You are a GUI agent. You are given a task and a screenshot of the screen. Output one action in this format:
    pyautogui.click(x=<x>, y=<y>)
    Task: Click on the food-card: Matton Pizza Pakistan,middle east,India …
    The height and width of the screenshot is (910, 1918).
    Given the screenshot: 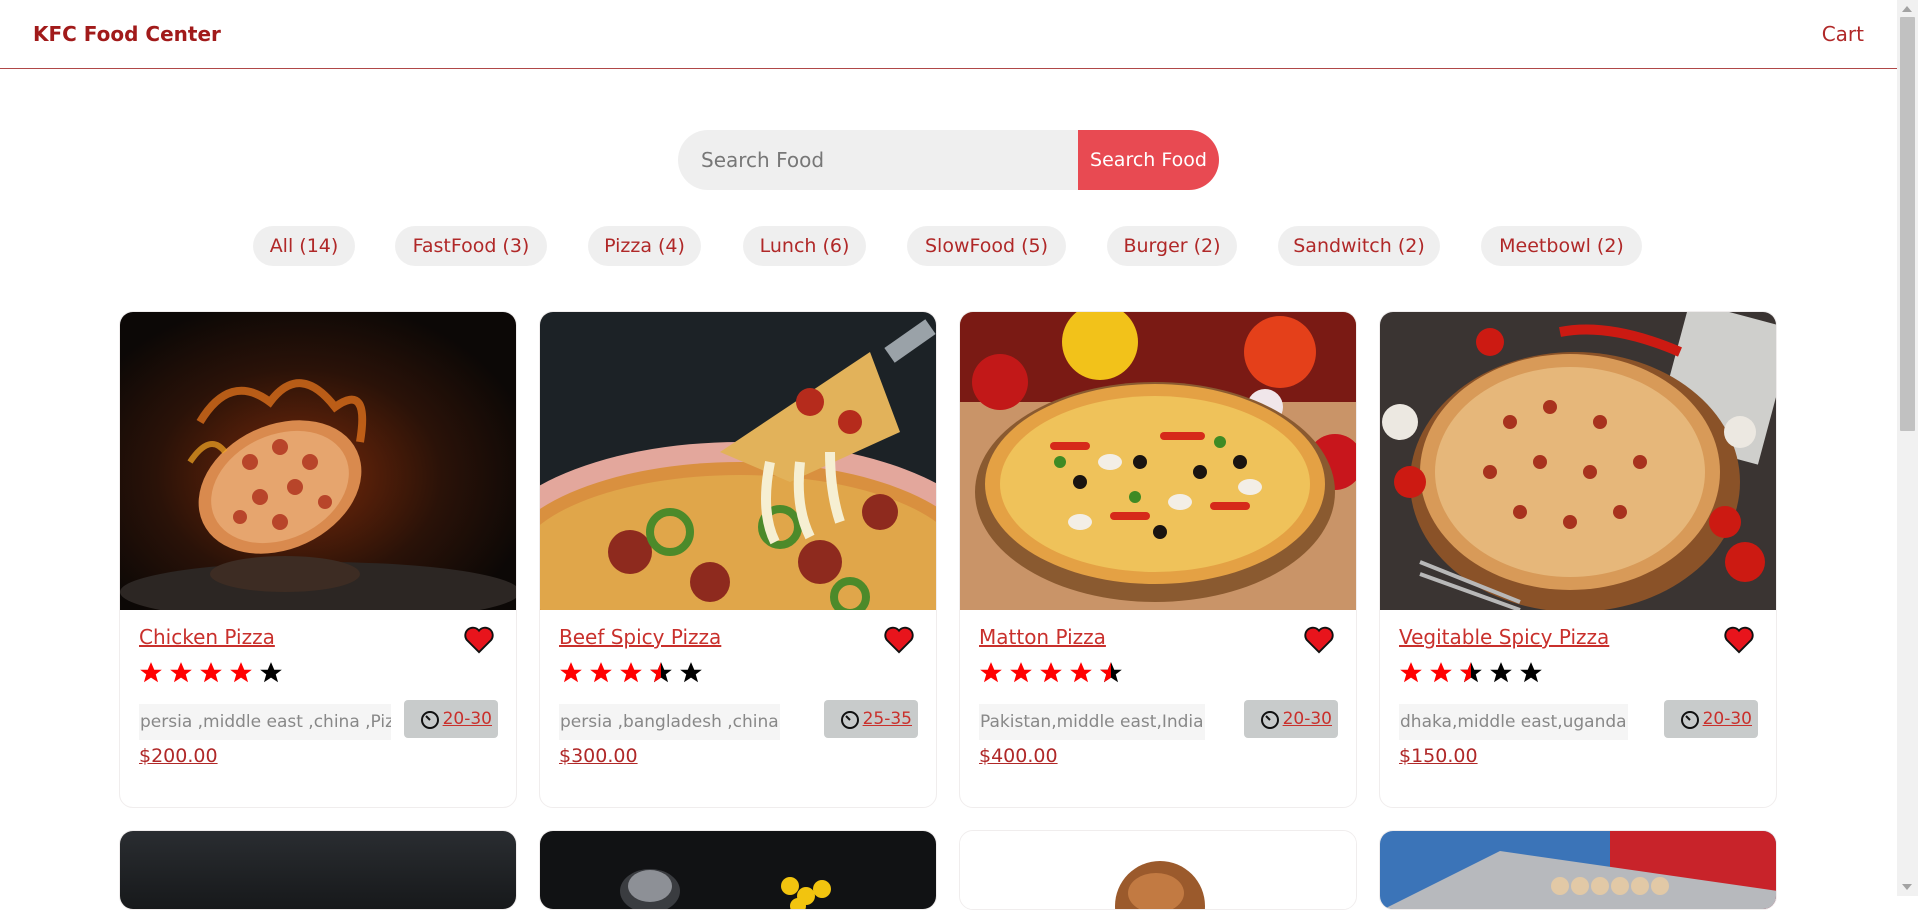 What is the action you would take?
    pyautogui.click(x=1158, y=559)
    